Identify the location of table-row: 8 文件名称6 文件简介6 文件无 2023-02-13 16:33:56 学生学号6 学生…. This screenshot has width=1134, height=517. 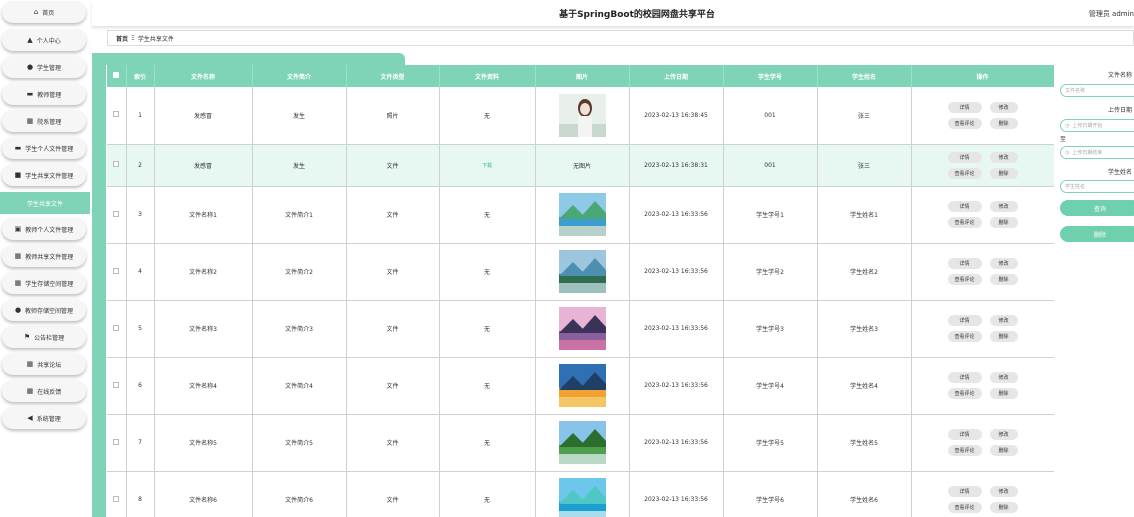
(580, 494).